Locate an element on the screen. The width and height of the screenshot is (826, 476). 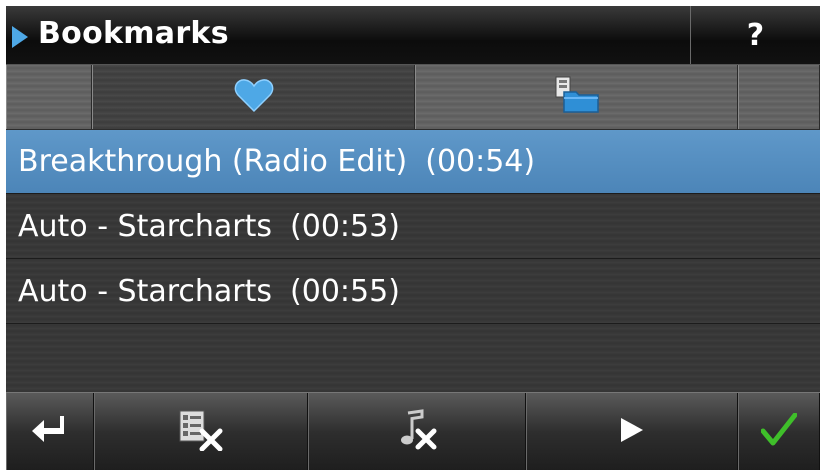
tab-spacer-left is located at coordinates (49, 97).